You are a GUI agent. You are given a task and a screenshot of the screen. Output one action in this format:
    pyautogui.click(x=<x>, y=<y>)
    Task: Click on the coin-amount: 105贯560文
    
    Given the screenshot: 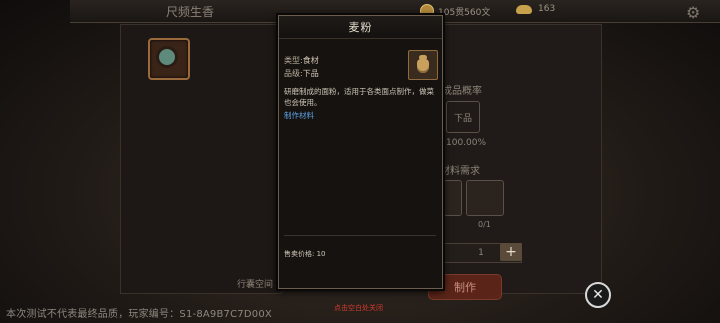 What is the action you would take?
    pyautogui.click(x=464, y=12)
    